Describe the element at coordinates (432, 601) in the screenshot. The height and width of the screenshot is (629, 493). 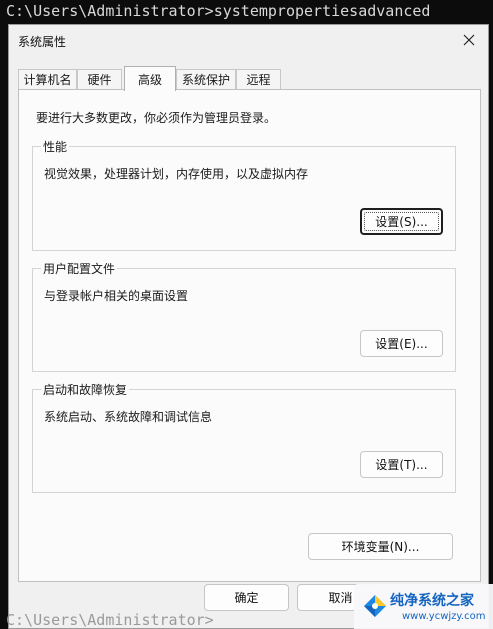
I see `watermark-title: 纯净系统之家` at that location.